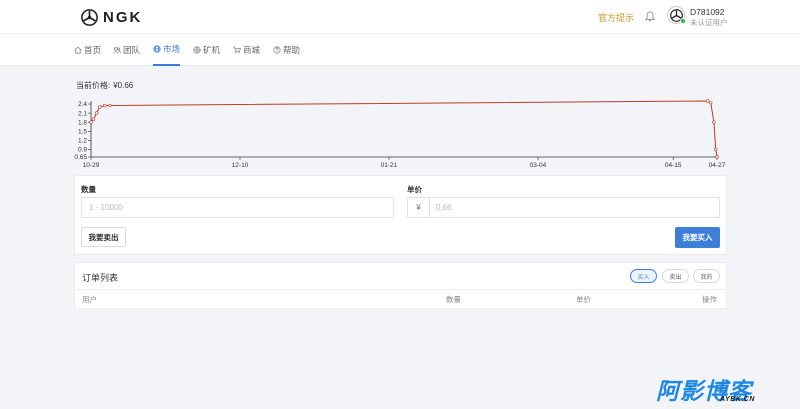 The height and width of the screenshot is (409, 800). What do you see at coordinates (675, 276) in the screenshot?
I see `filter-sell-button: 卖出` at bounding box center [675, 276].